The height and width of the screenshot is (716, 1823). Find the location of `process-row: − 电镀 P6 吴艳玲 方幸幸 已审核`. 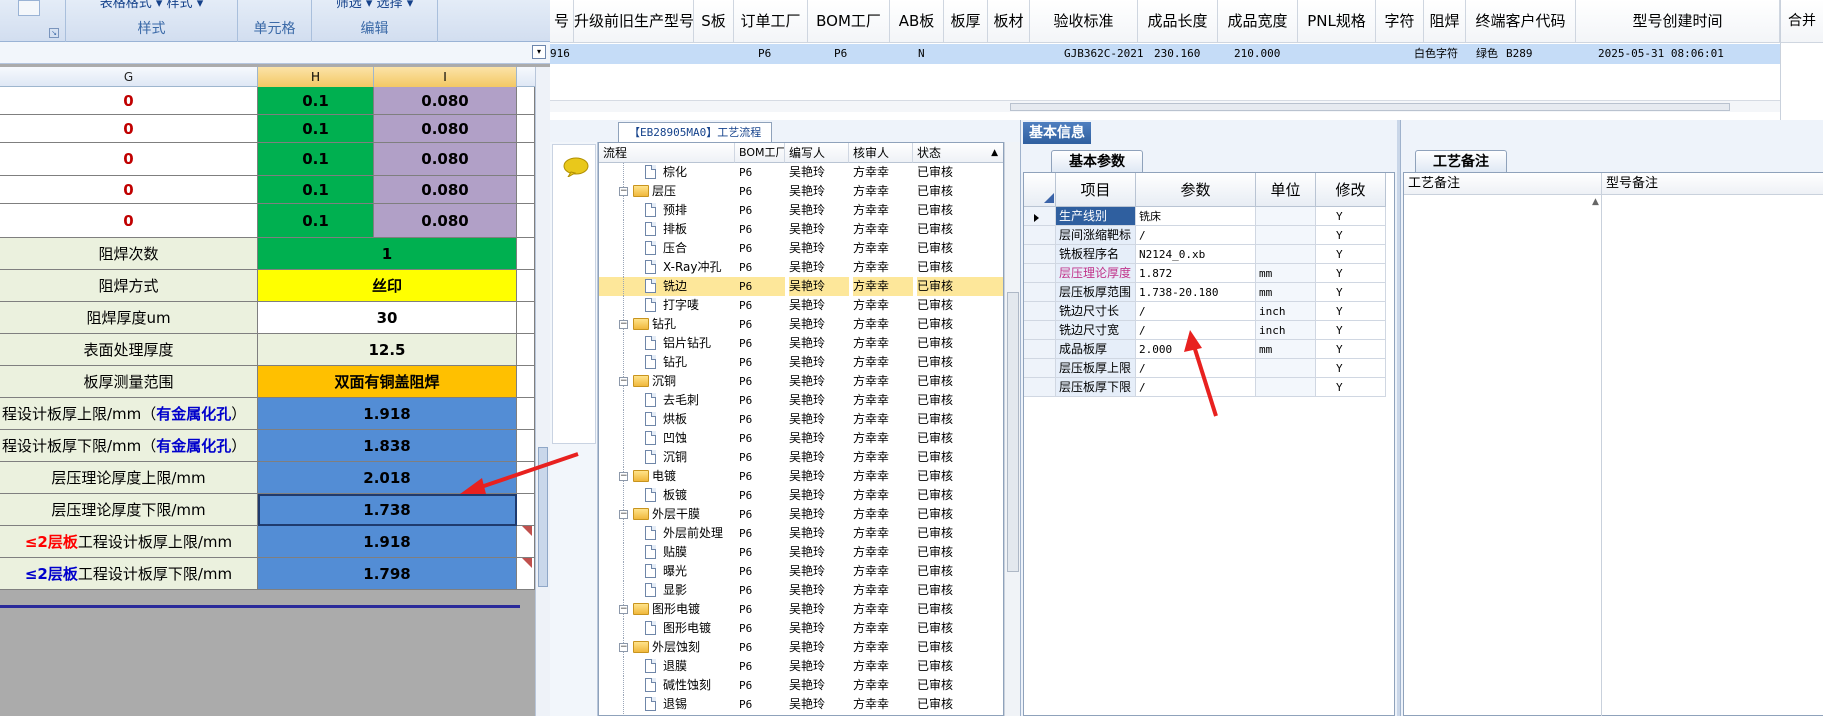

process-row: − 电镀 P6 吴艳玲 方幸幸 已审核 is located at coordinates (801, 476).